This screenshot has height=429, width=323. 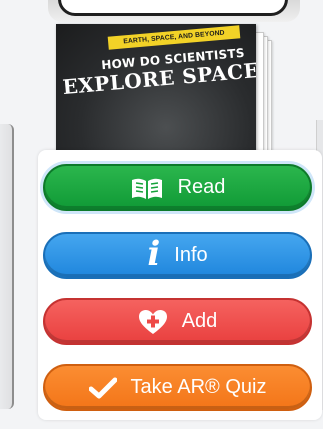 What do you see at coordinates (199, 321) in the screenshot?
I see `add-button-label: Add` at bounding box center [199, 321].